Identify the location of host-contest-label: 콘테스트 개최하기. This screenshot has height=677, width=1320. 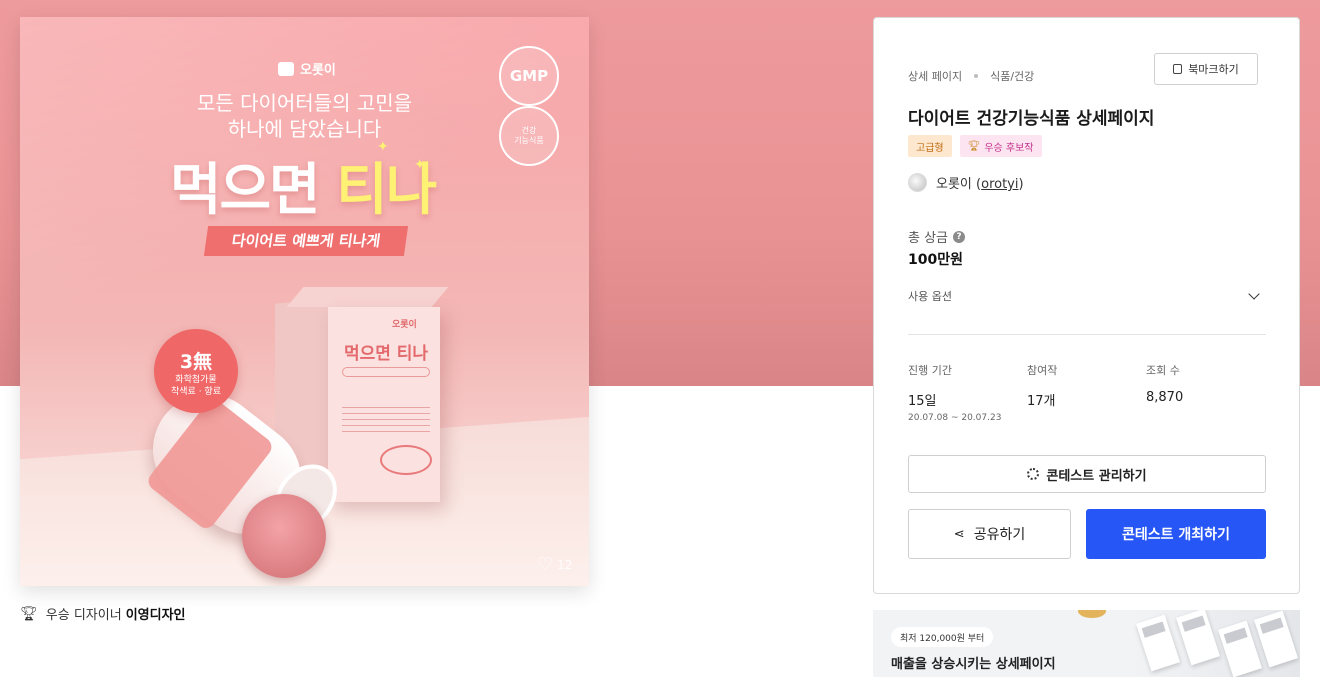
(1176, 535).